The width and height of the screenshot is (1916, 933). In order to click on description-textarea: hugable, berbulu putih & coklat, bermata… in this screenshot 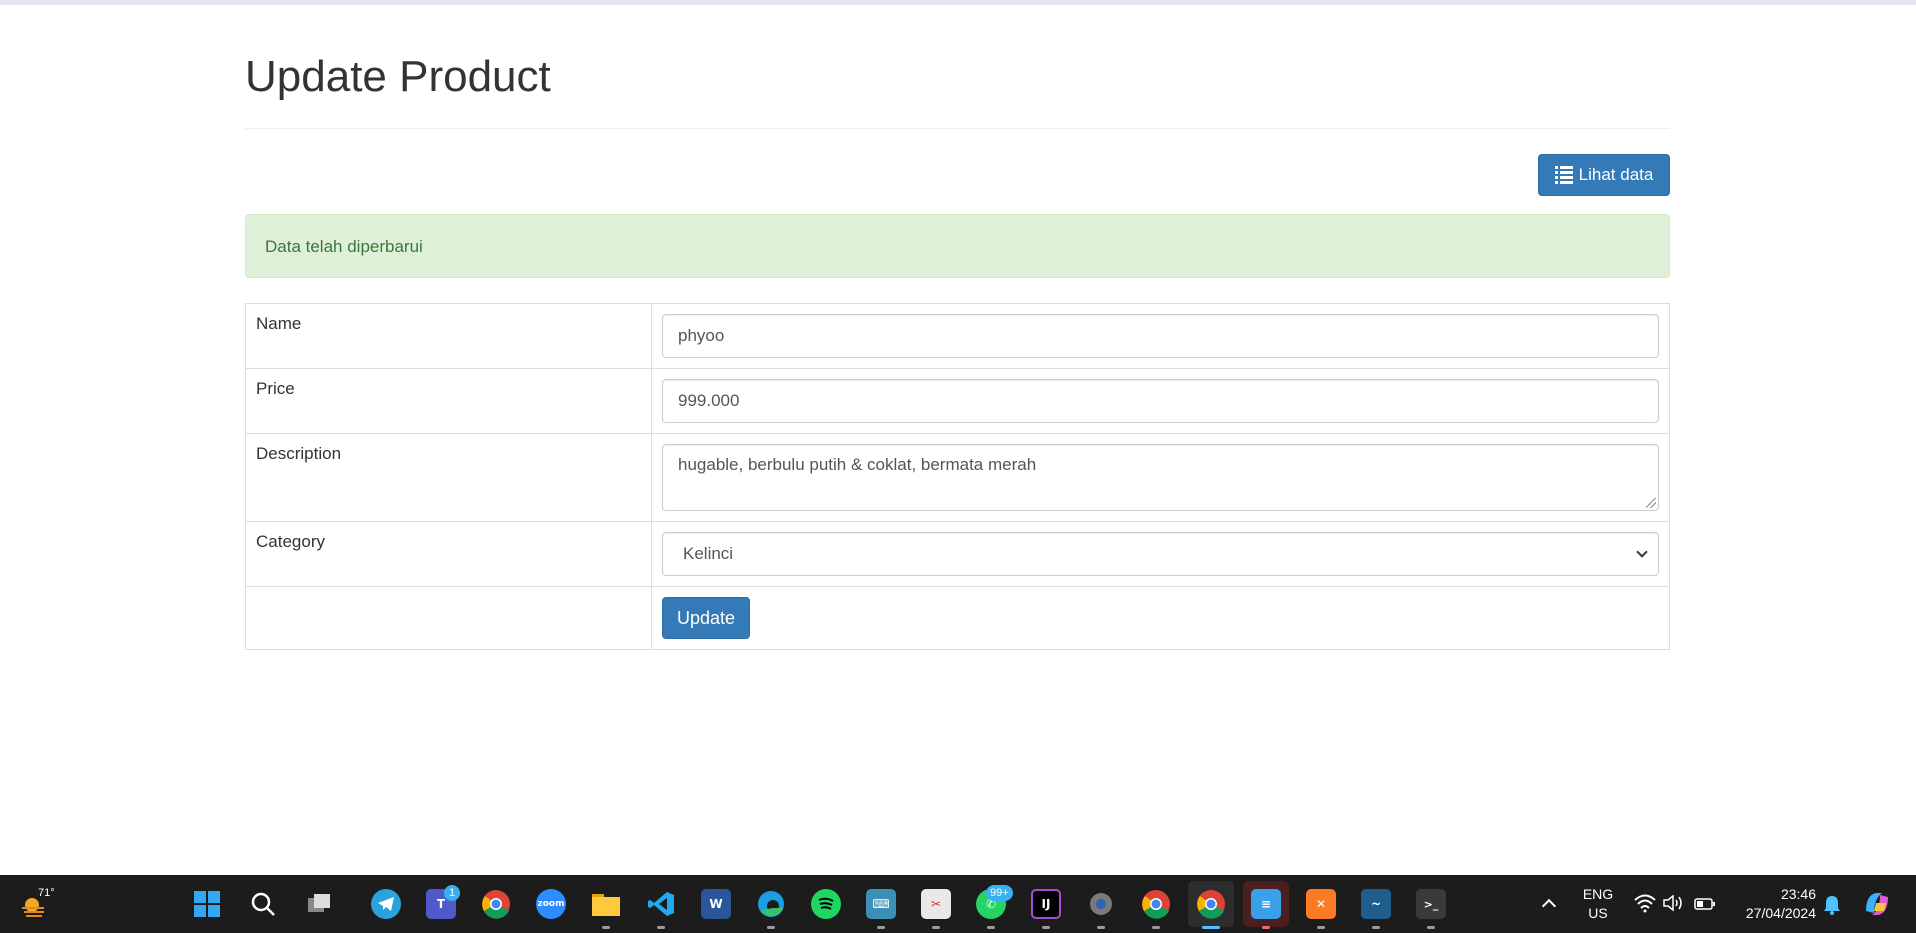, I will do `click(1160, 477)`.